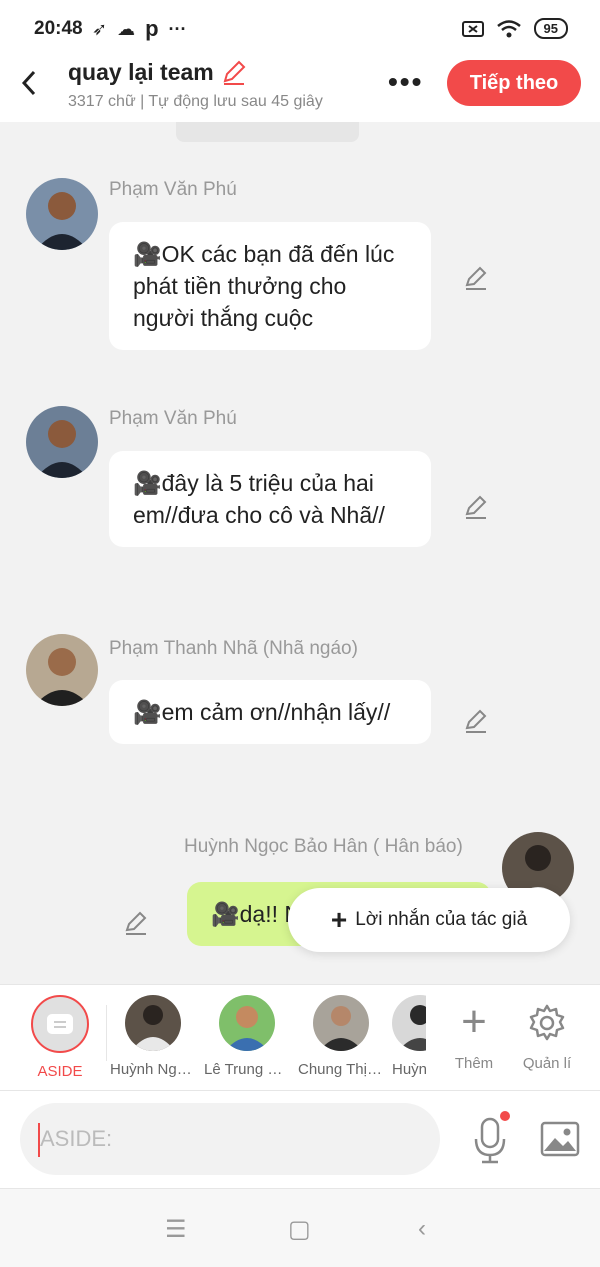  I want to click on no-sim-icon, so click(472, 28).